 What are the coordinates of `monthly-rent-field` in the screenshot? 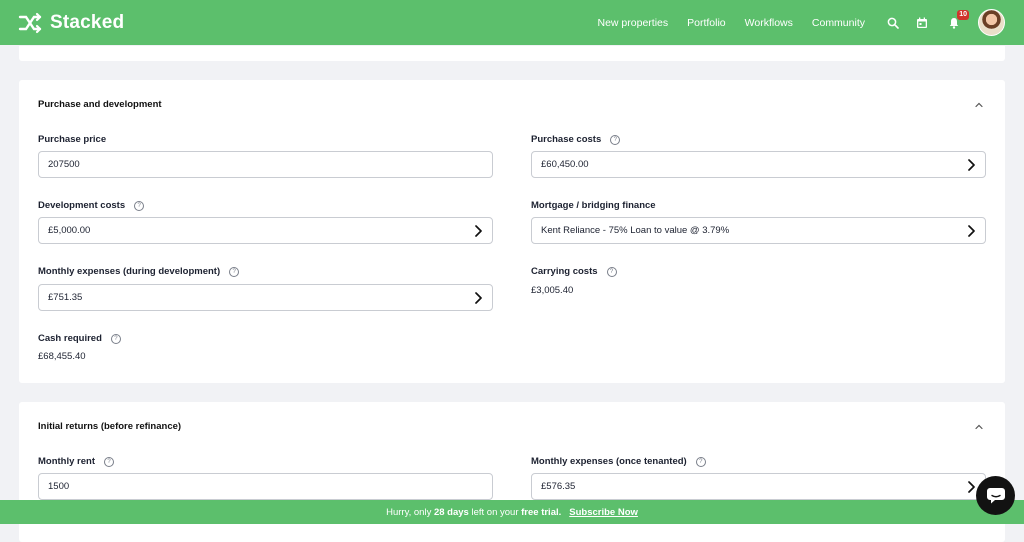 It's located at (270, 486).